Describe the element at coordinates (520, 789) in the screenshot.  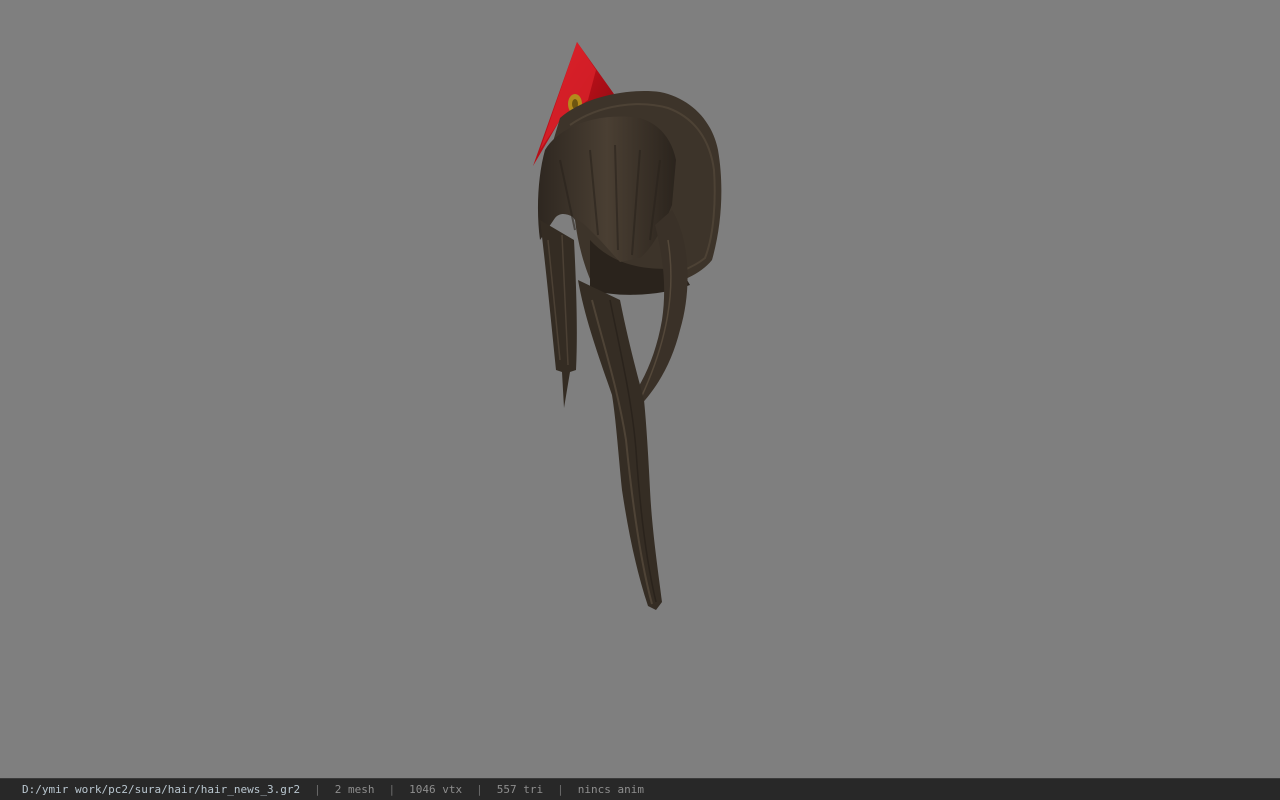
I see `triangle-count: 557 tri` at that location.